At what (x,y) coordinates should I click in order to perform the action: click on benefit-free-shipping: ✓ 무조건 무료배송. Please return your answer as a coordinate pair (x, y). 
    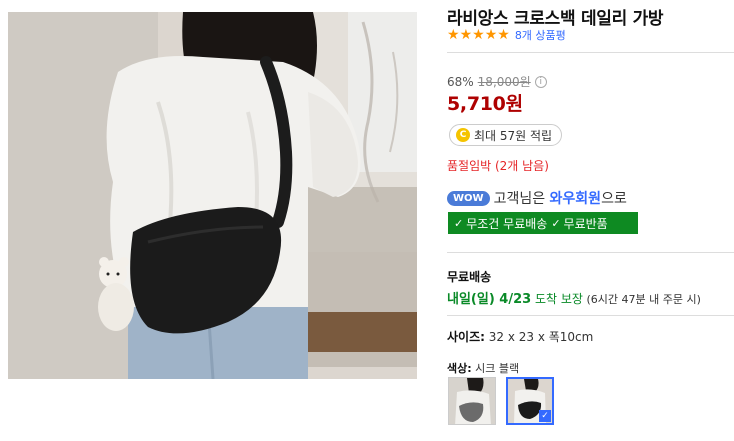
    Looking at the image, I should click on (500, 223).